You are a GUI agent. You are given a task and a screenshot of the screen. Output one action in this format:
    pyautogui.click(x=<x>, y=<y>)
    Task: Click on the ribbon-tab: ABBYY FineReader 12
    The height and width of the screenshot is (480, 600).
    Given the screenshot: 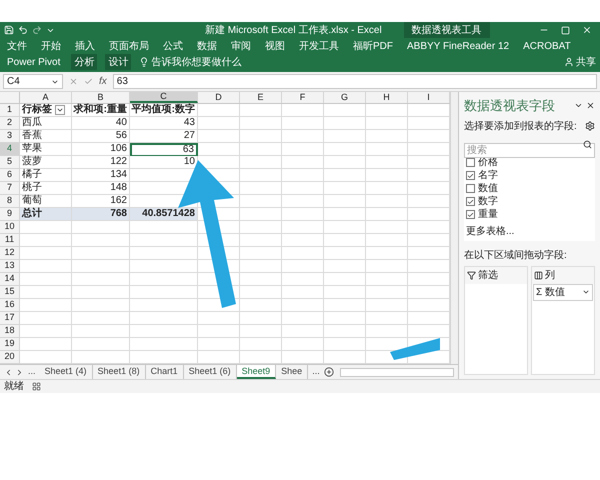 What is the action you would take?
    pyautogui.click(x=458, y=46)
    